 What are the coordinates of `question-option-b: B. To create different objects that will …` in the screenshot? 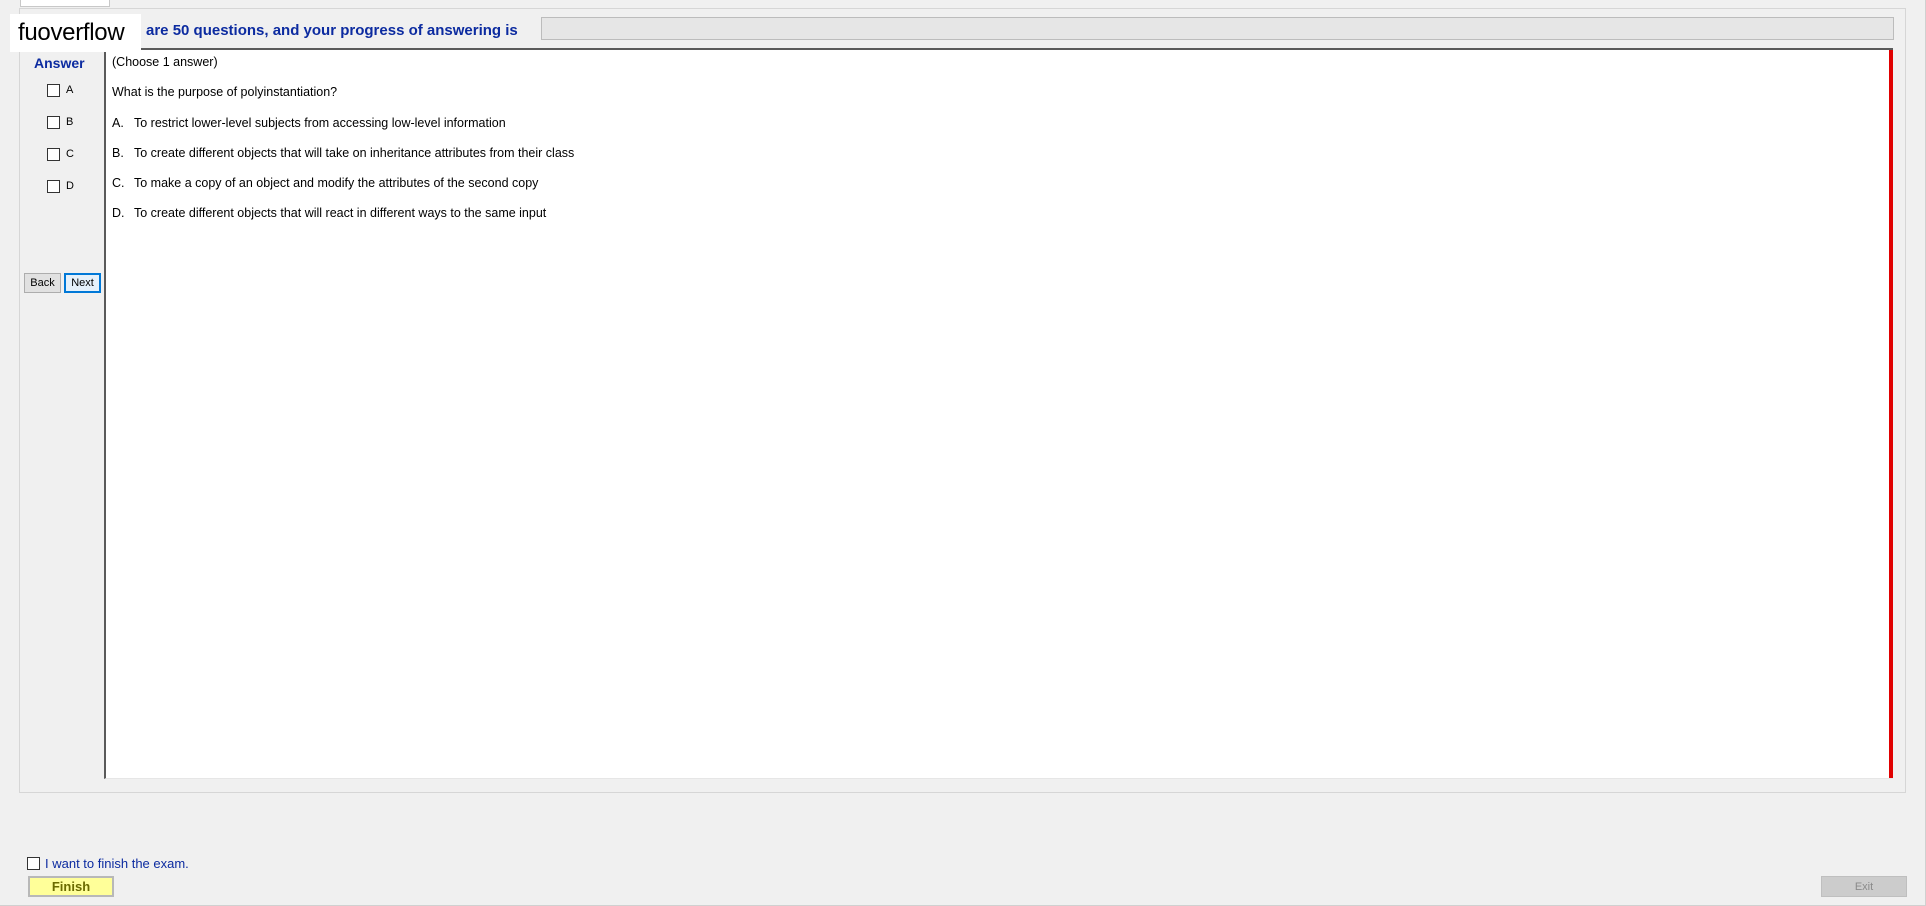 It's located at (343, 153).